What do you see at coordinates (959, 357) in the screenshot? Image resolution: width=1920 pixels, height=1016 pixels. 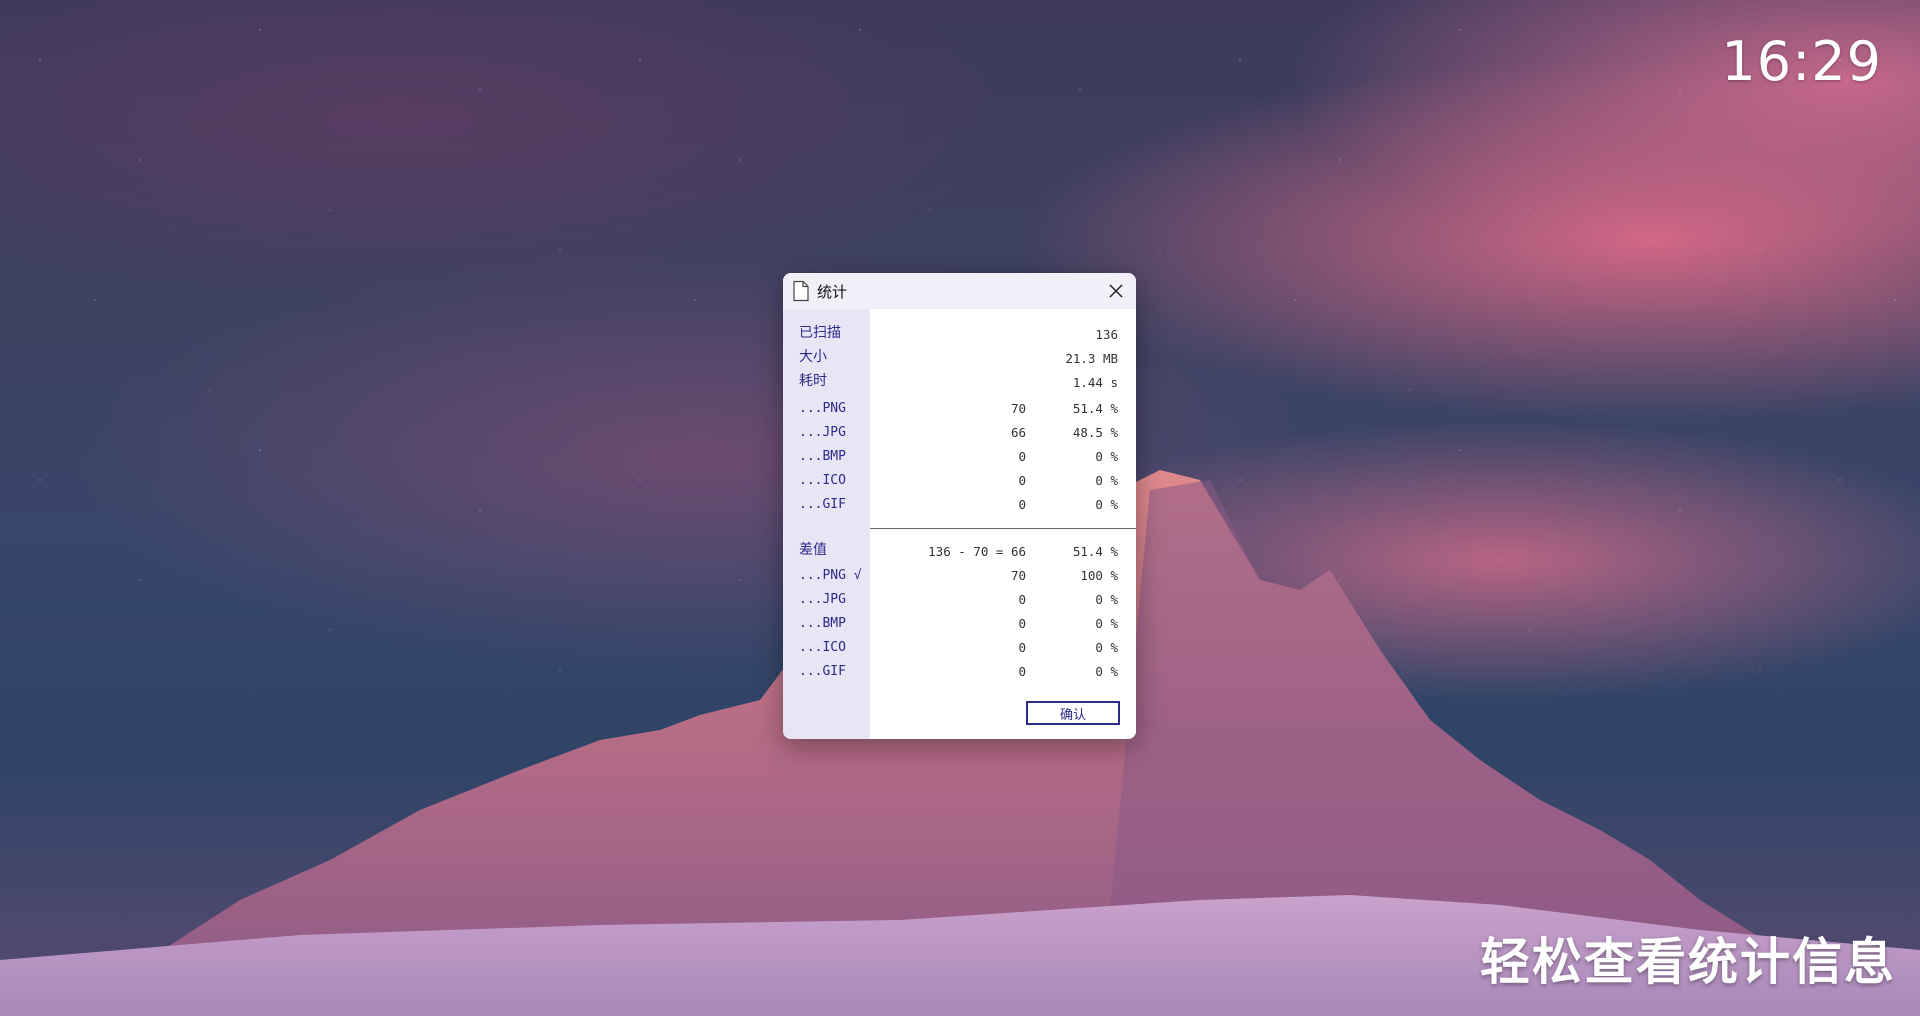 I see `size-row: 大小 21.3 MB` at bounding box center [959, 357].